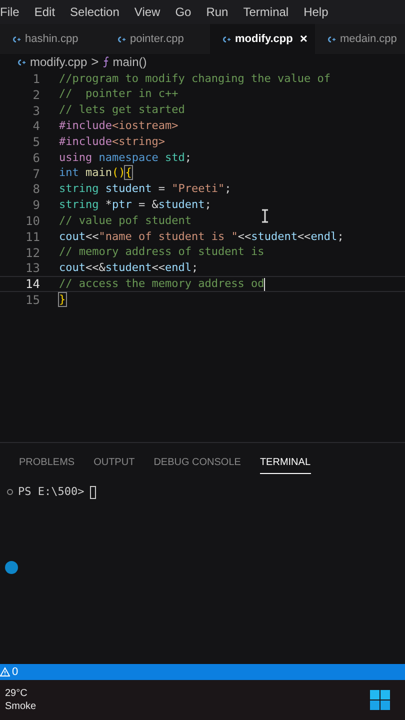  What do you see at coordinates (20, 693) in the screenshot?
I see `temperature-text: 29°C` at bounding box center [20, 693].